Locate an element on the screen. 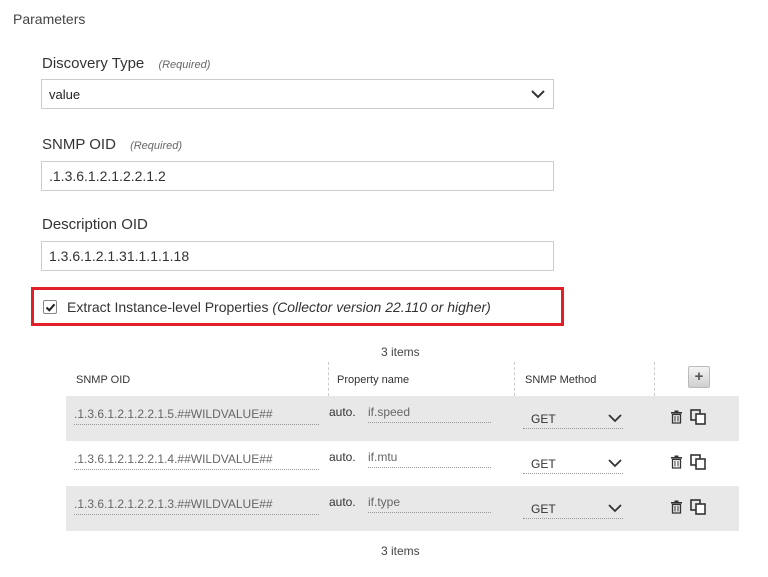 The height and width of the screenshot is (577, 768). snmp-oid-label: SNMP OID (Required) is located at coordinates (112, 144).